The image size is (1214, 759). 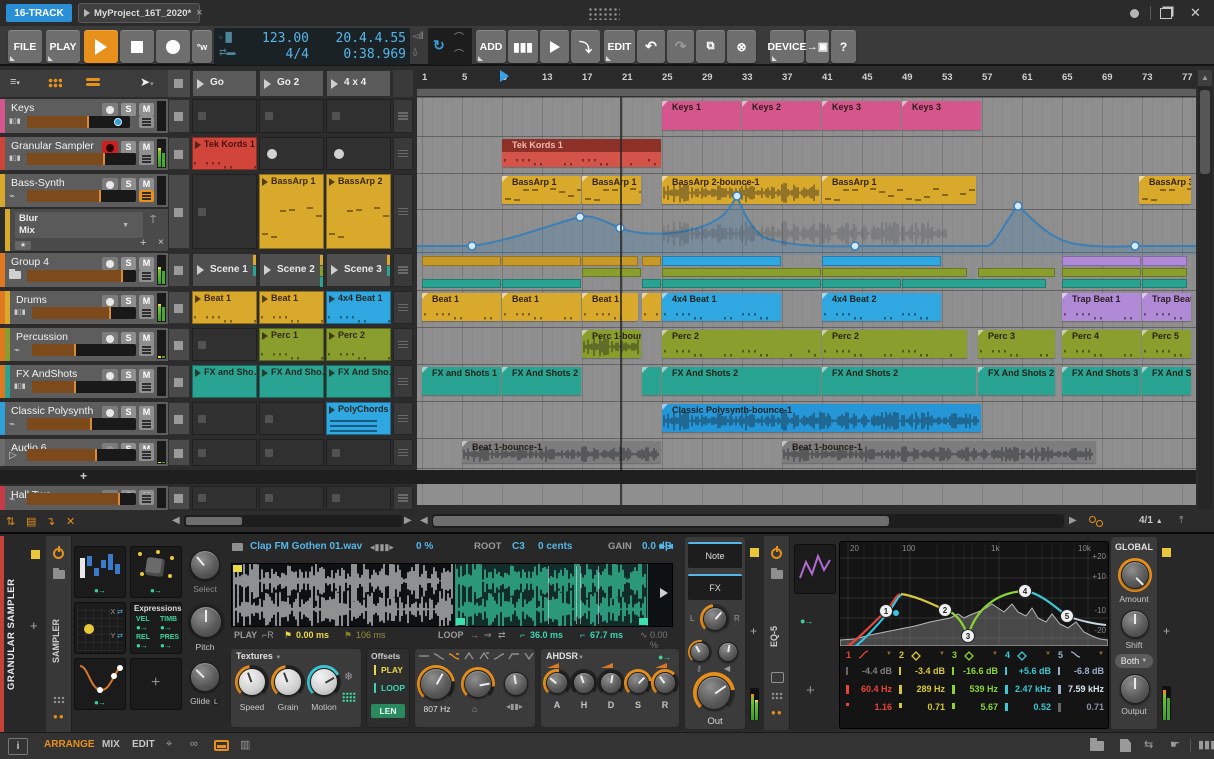 I want to click on right-add-icon: +, so click(x=1166, y=631).